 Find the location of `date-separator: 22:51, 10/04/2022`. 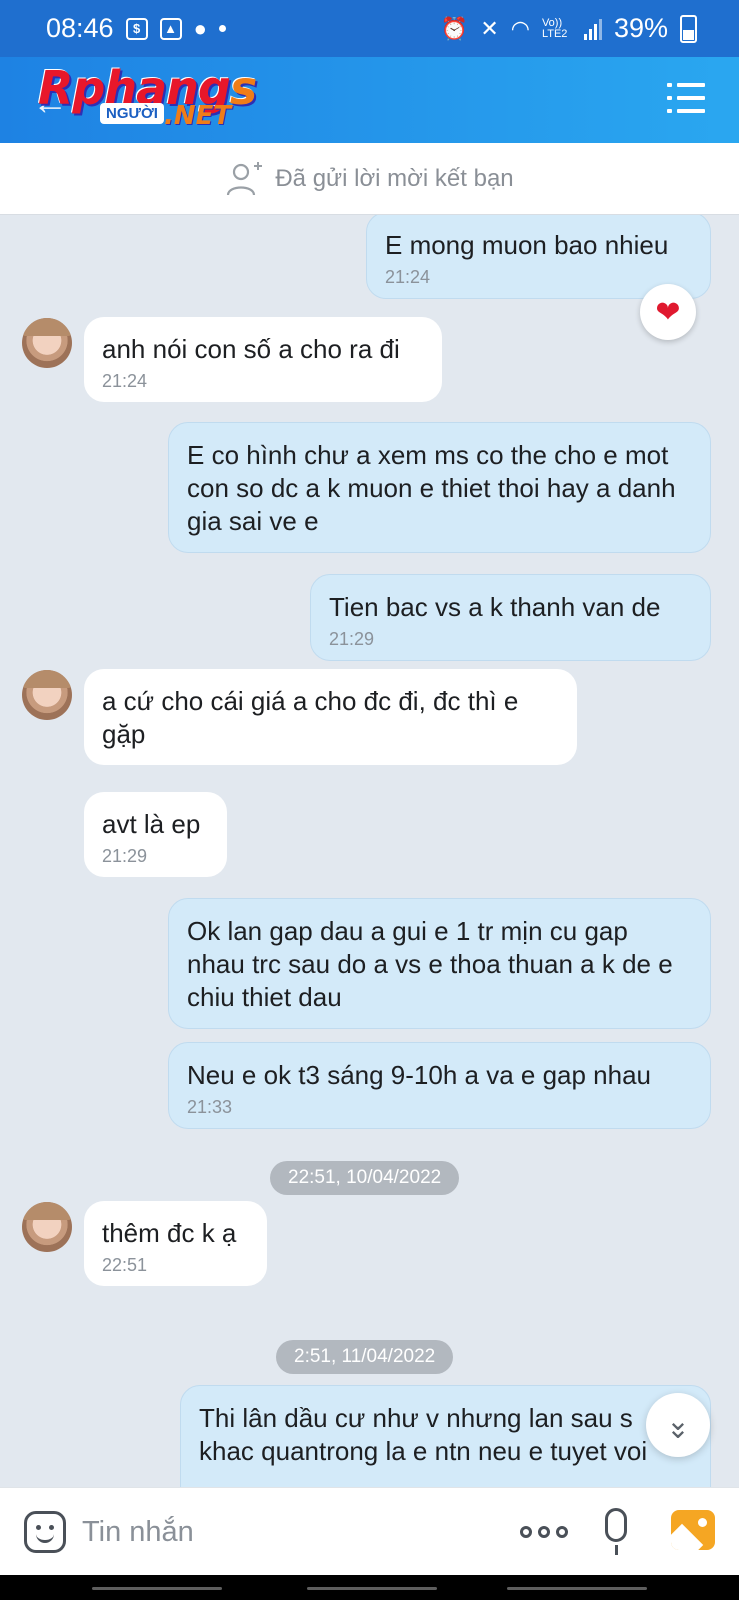

date-separator: 22:51, 10/04/2022 is located at coordinates (365, 1178).